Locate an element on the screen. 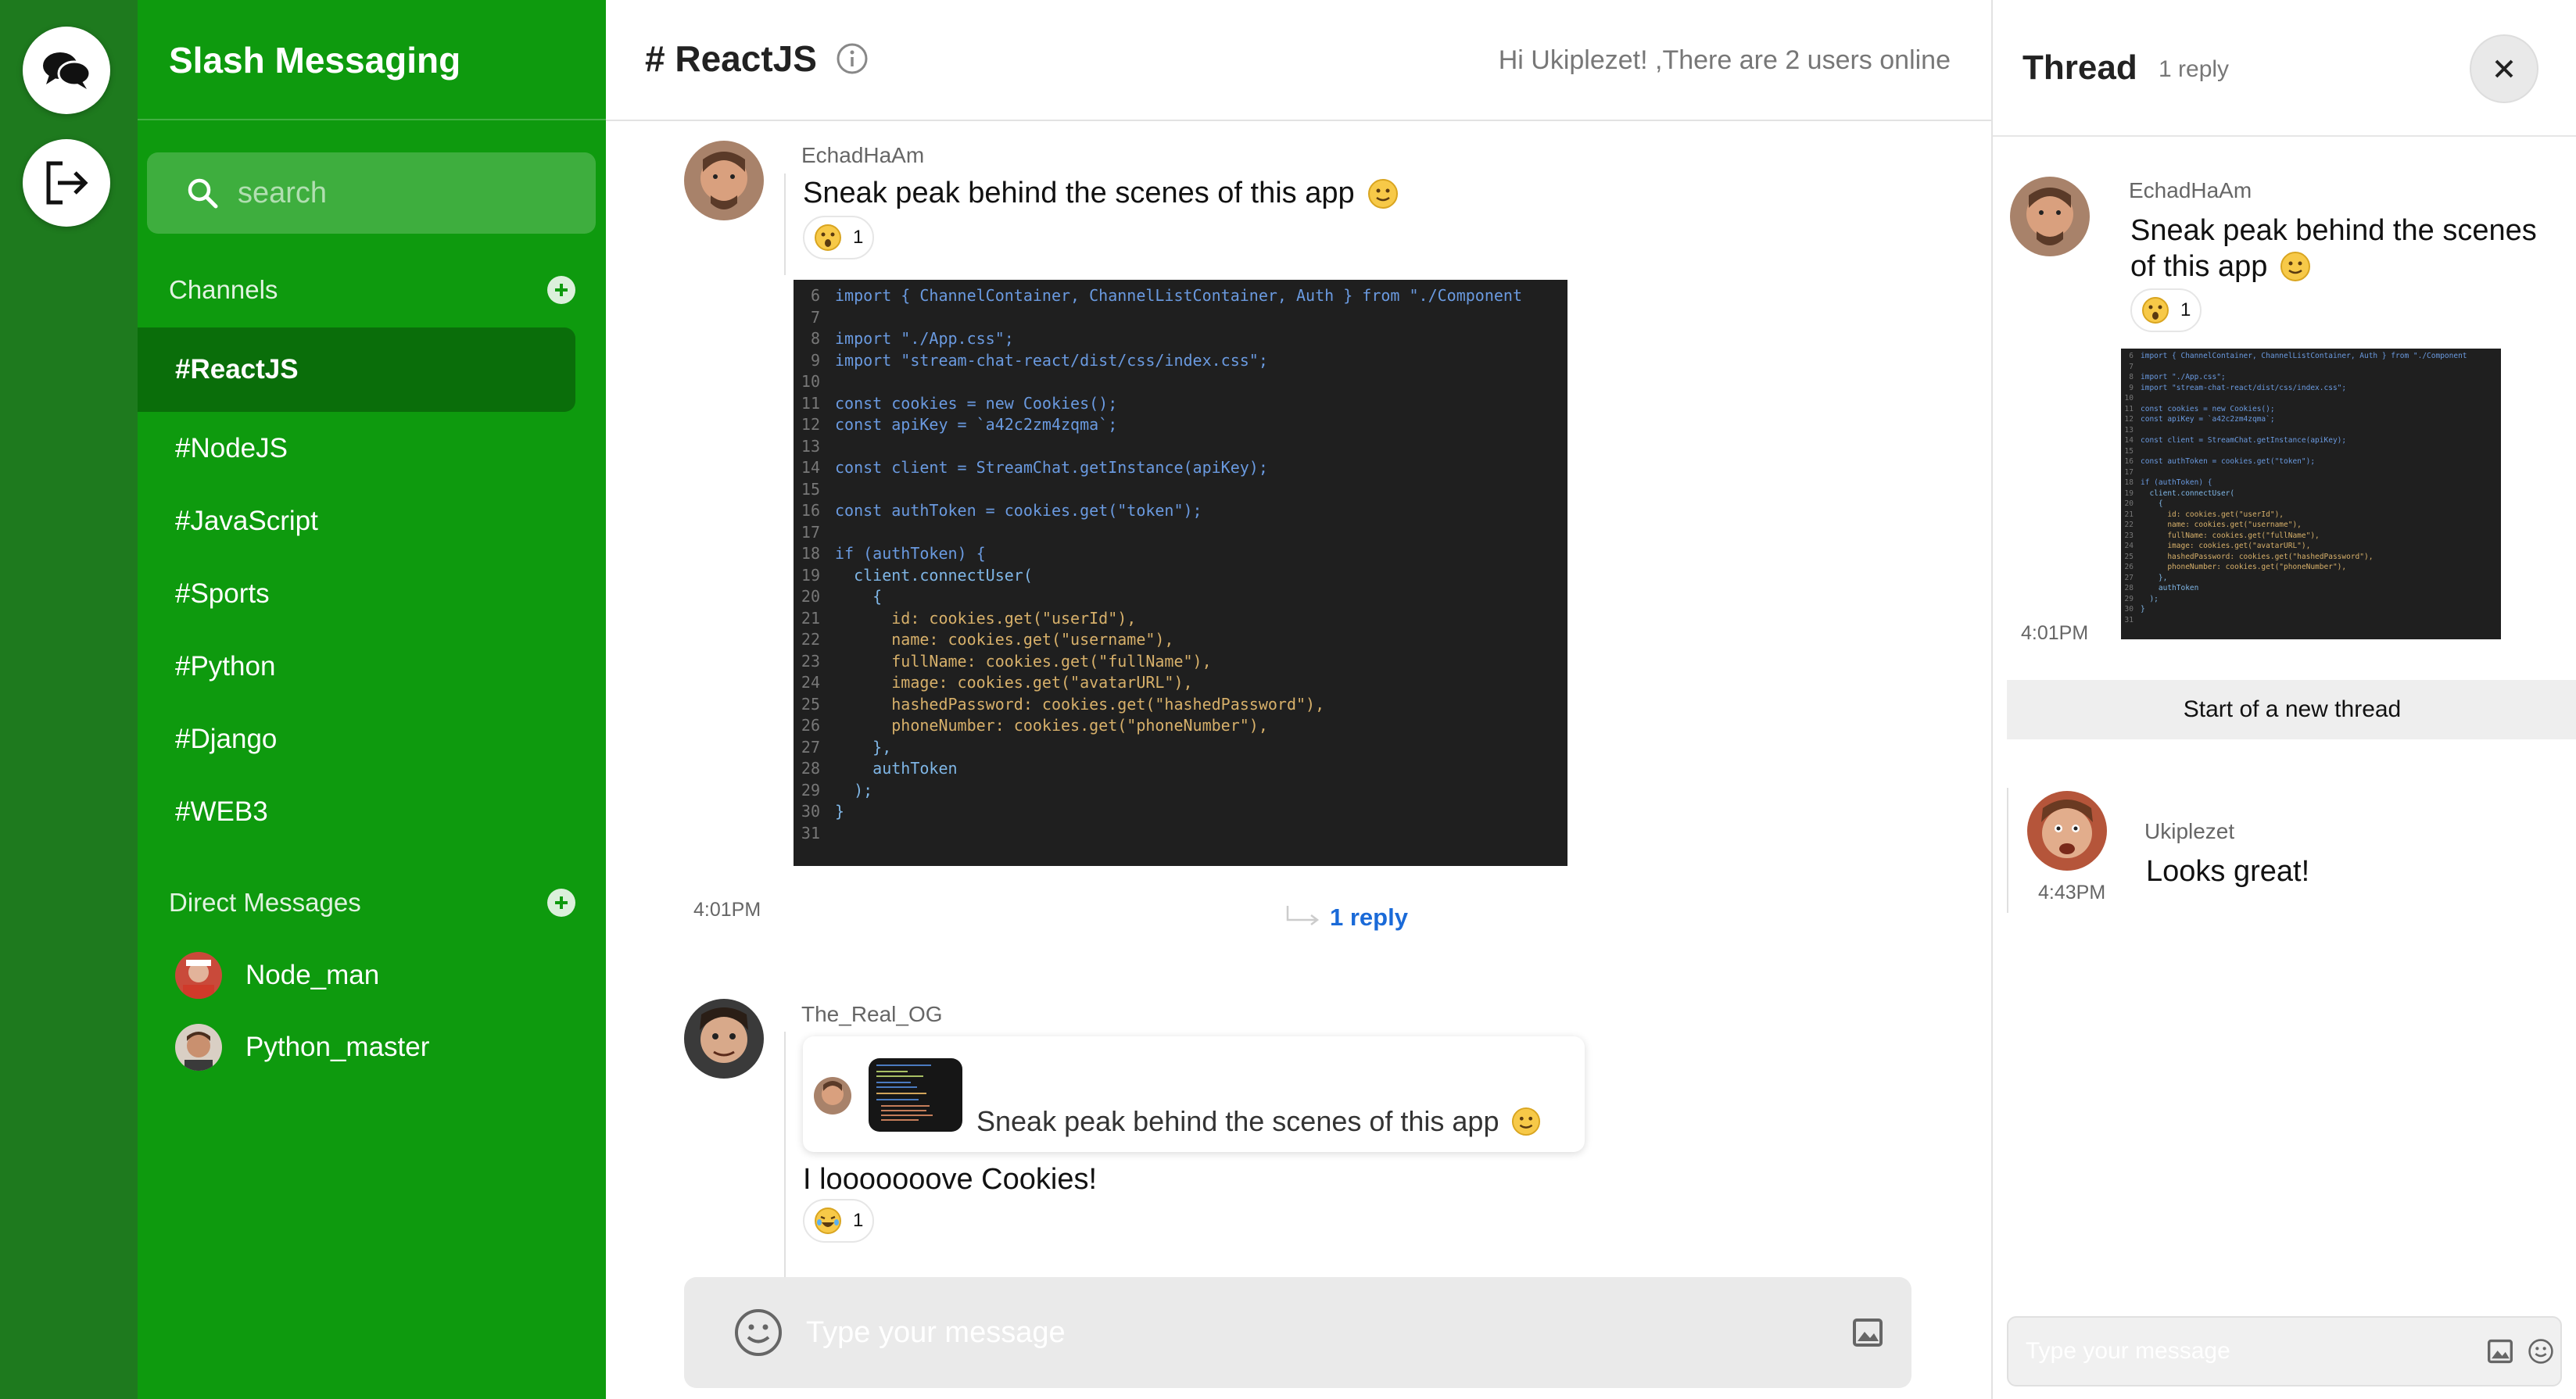  search-icon is located at coordinates (203, 193).